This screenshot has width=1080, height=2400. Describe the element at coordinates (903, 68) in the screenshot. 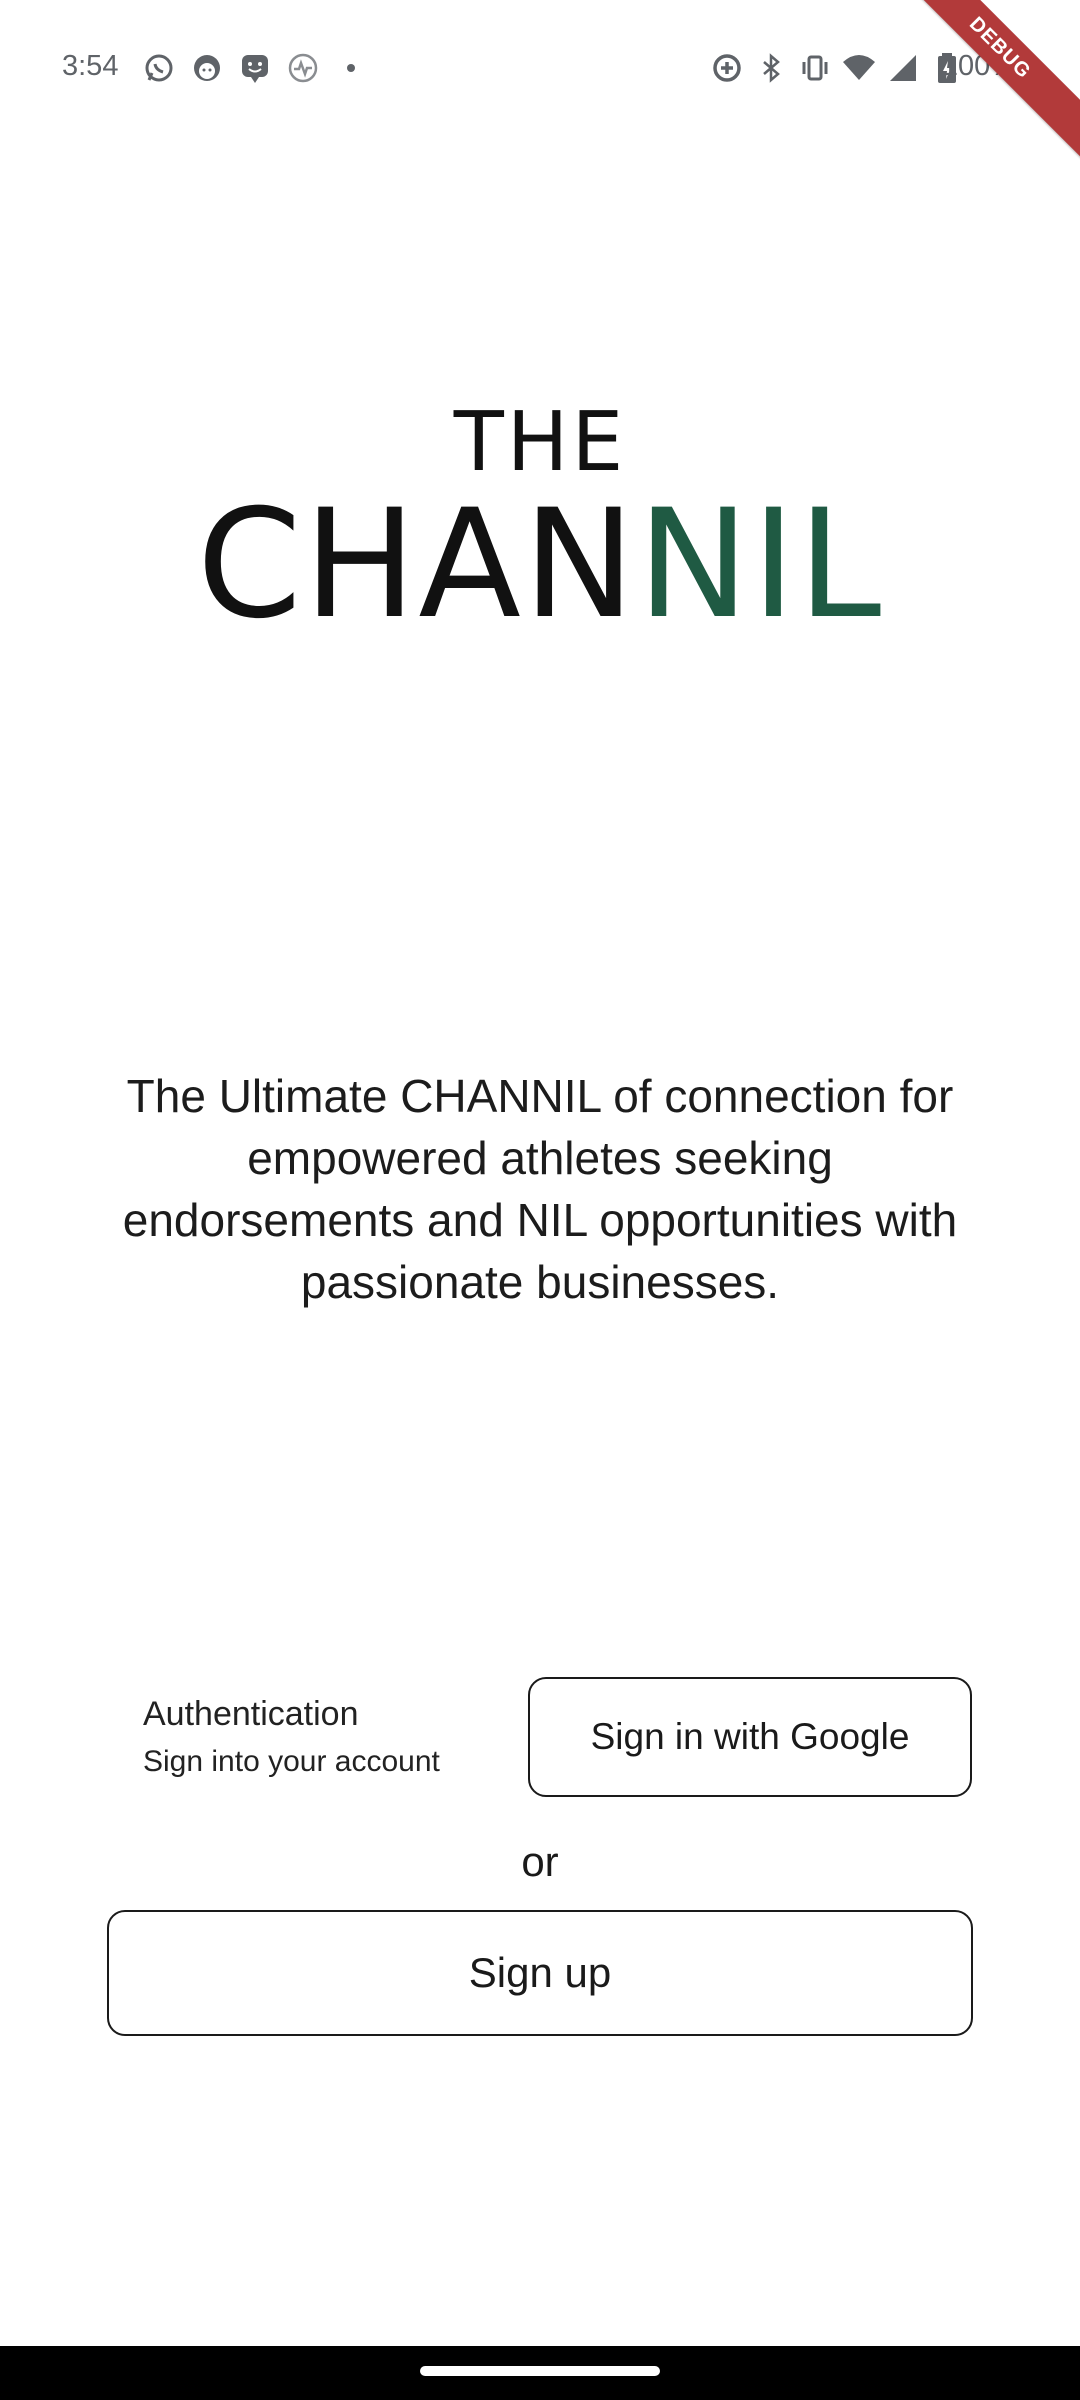

I see `signal-icon` at that location.